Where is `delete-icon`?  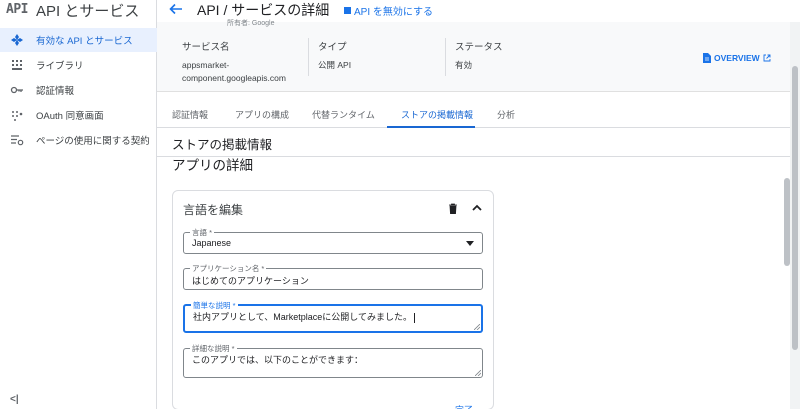
delete-icon is located at coordinates (453, 208).